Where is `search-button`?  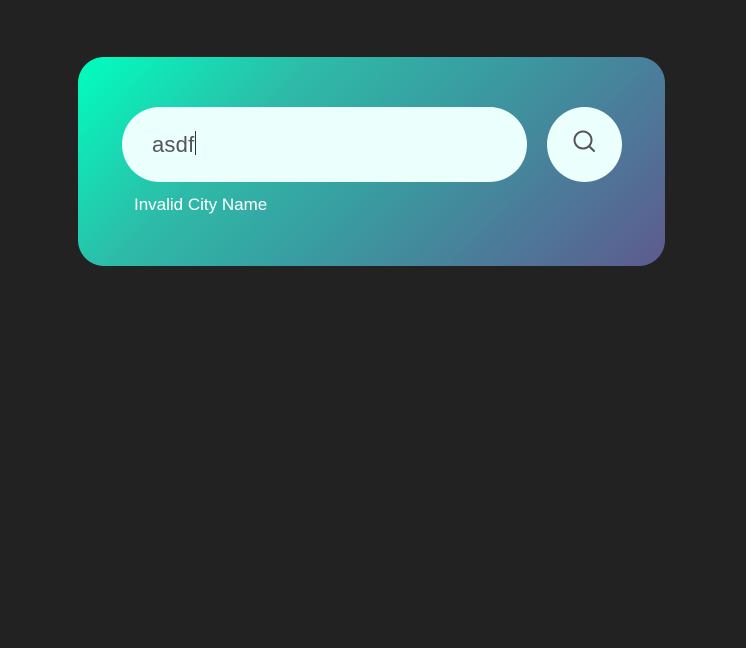
search-button is located at coordinates (584, 144).